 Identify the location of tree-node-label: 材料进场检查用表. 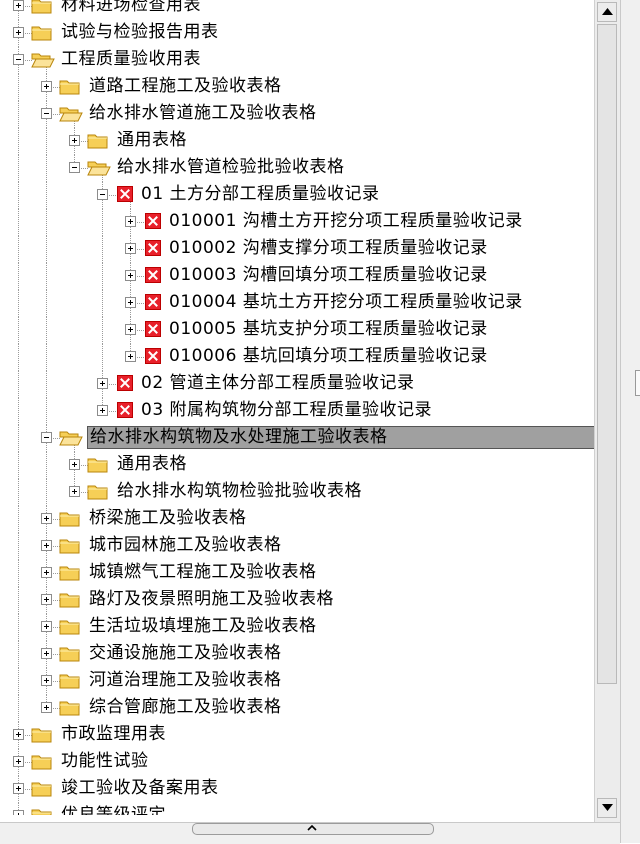
(131, 8).